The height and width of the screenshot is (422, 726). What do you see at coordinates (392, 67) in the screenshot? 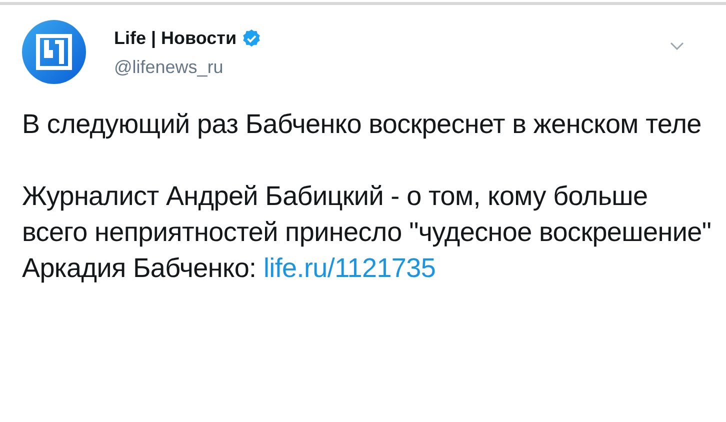
I see `account-handle: @lifenews_ru` at bounding box center [392, 67].